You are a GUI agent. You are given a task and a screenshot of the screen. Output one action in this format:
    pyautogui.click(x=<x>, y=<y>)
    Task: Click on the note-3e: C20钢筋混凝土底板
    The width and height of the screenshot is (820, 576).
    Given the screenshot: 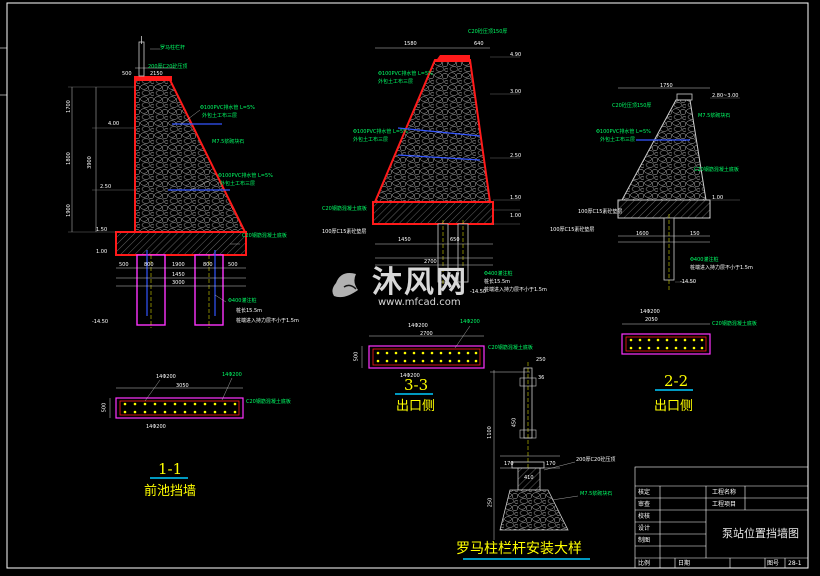 What is the action you would take?
    pyautogui.click(x=344, y=209)
    